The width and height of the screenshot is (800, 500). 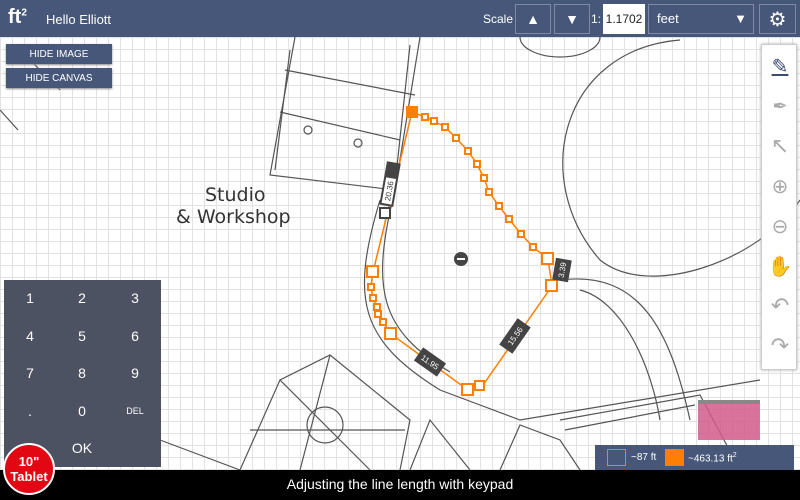 I want to click on scale-down-button: ▼, so click(x=572, y=19).